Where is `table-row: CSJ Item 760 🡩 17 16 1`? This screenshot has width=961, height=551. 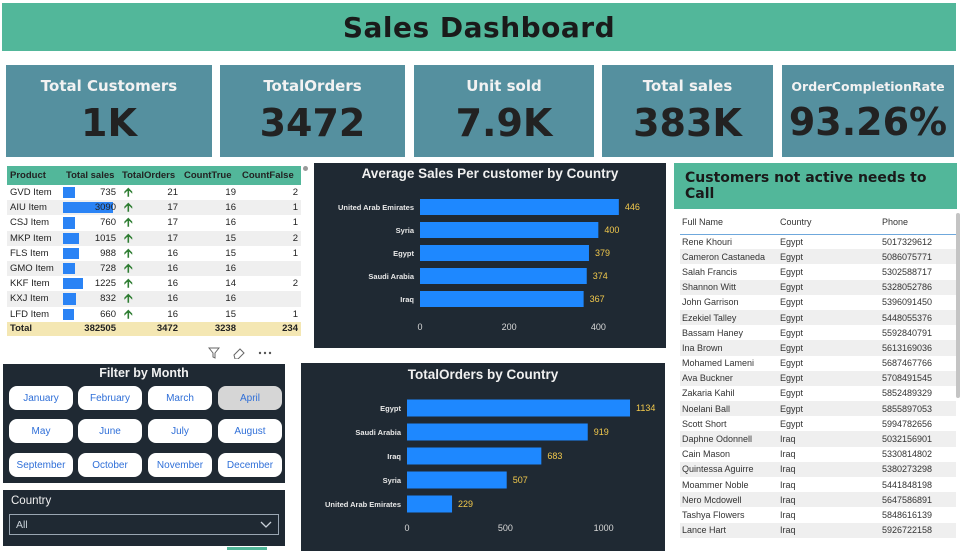
table-row: CSJ Item 760 🡩 17 16 1 is located at coordinates (154, 222).